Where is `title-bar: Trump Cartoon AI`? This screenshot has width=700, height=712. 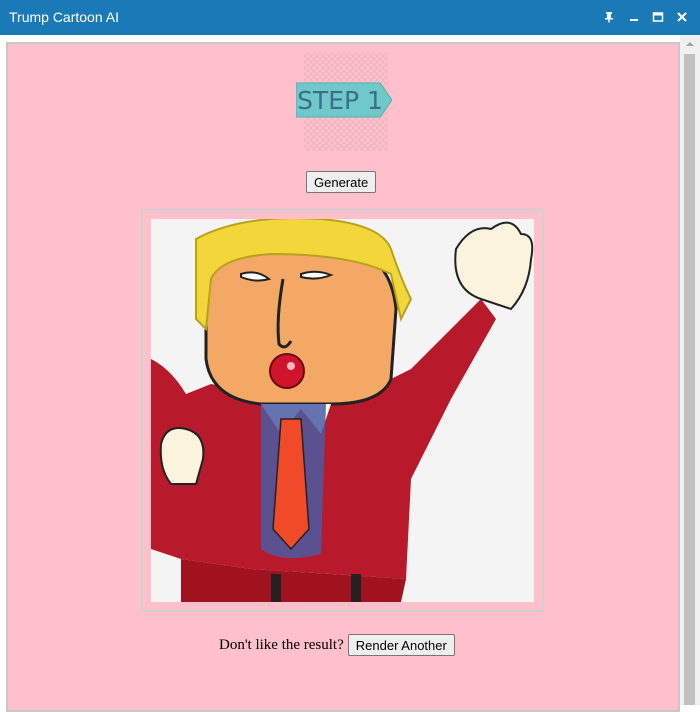
title-bar: Trump Cartoon AI is located at coordinates (350, 17).